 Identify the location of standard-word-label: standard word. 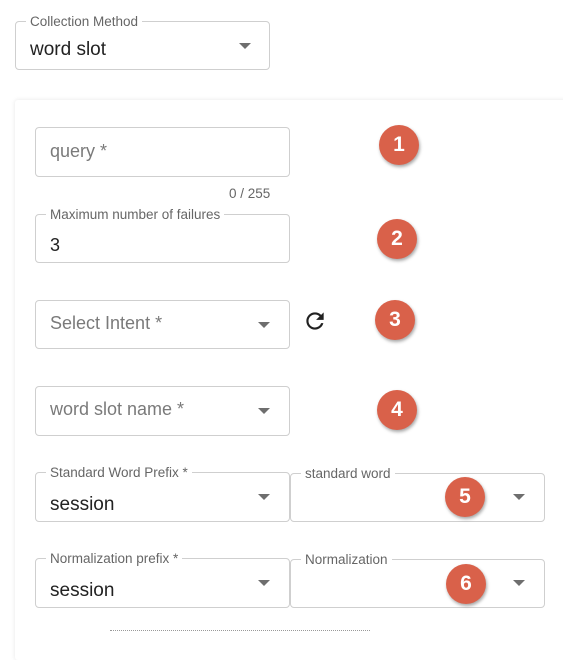
(348, 474).